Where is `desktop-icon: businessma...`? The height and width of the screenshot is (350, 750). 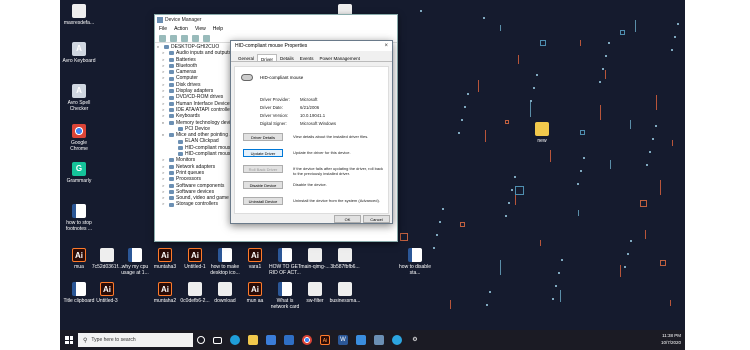
desktop-icon: businessma... is located at coordinates (345, 293).